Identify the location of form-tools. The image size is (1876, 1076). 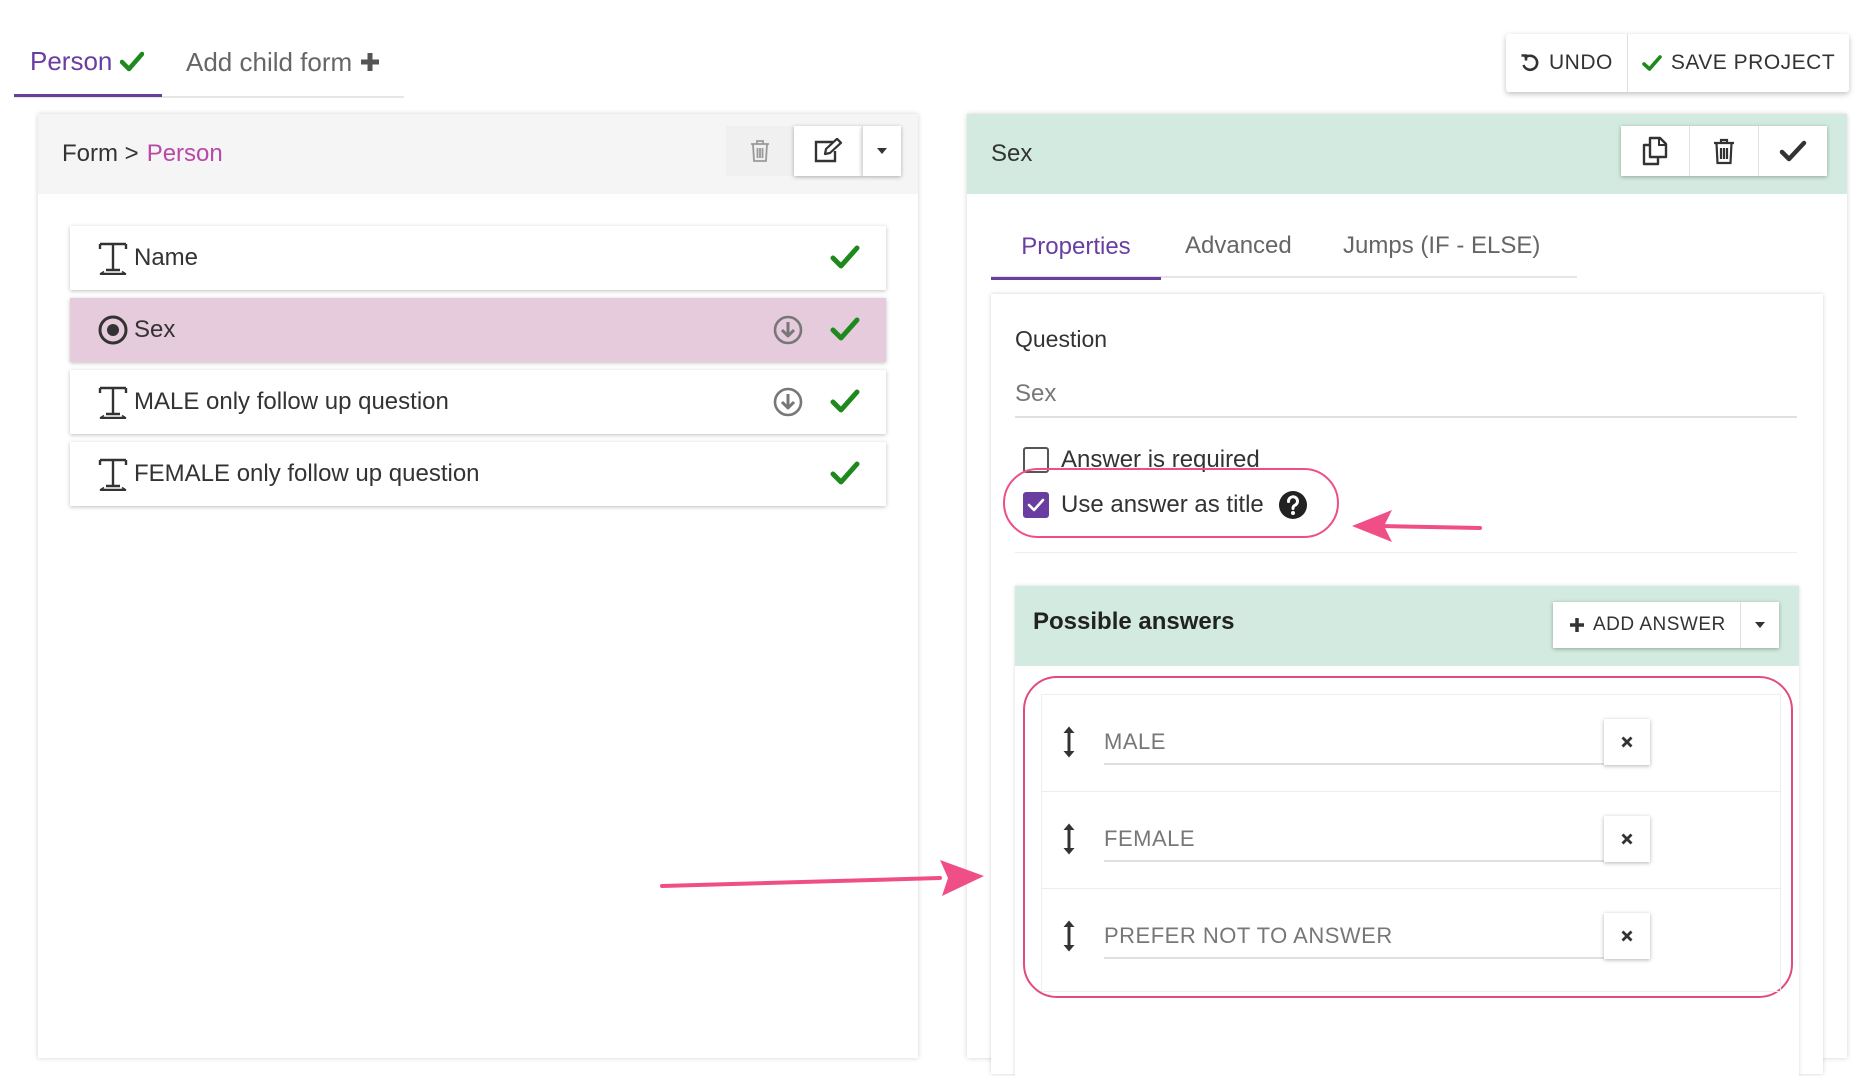
(813, 151).